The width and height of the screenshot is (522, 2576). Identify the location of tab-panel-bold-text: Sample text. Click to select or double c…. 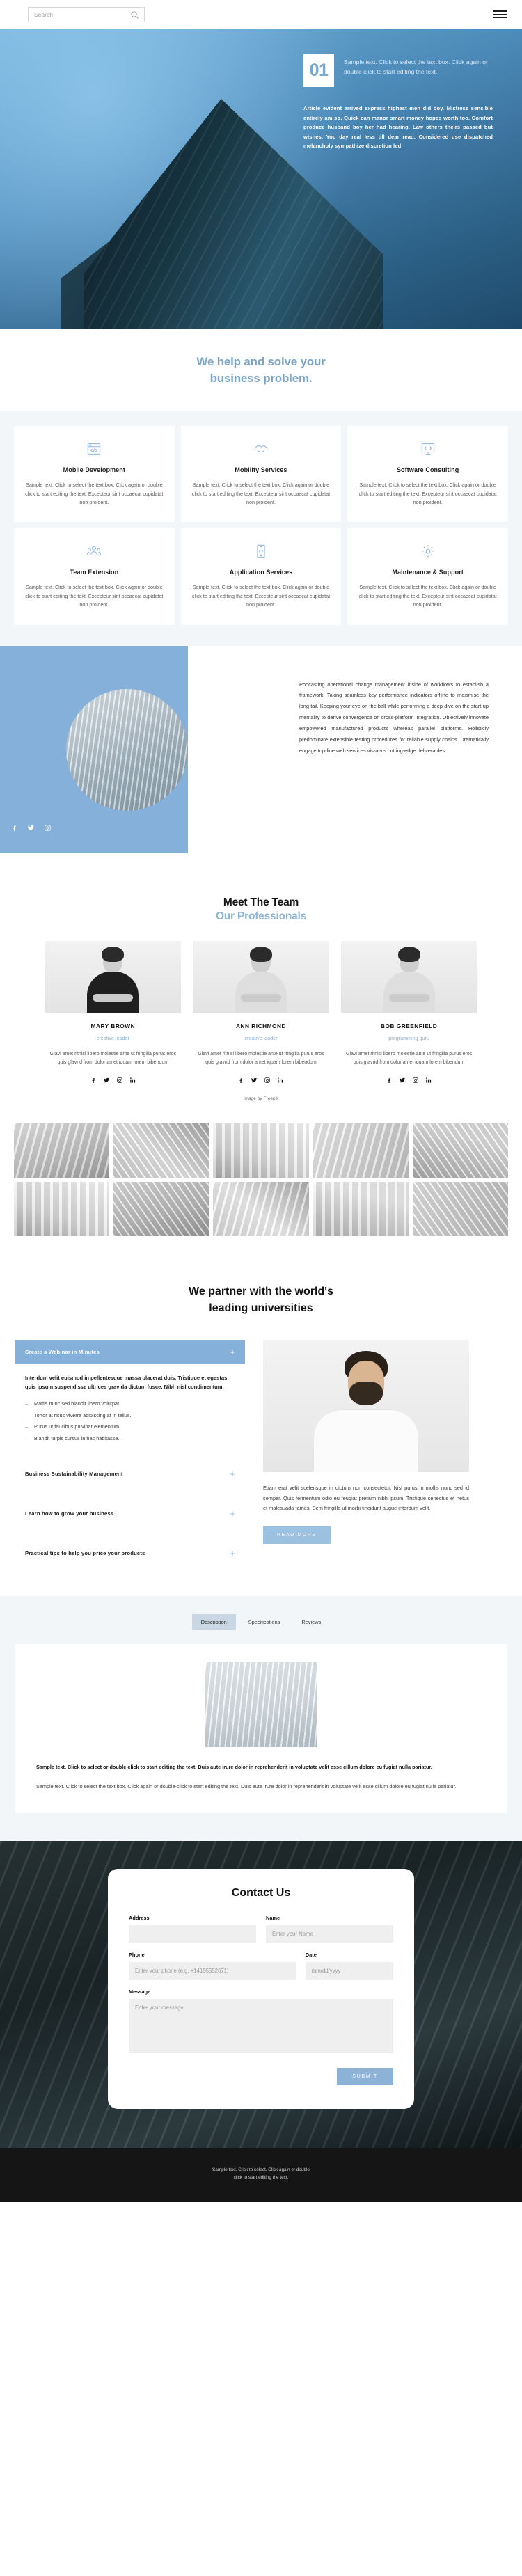
(234, 1767).